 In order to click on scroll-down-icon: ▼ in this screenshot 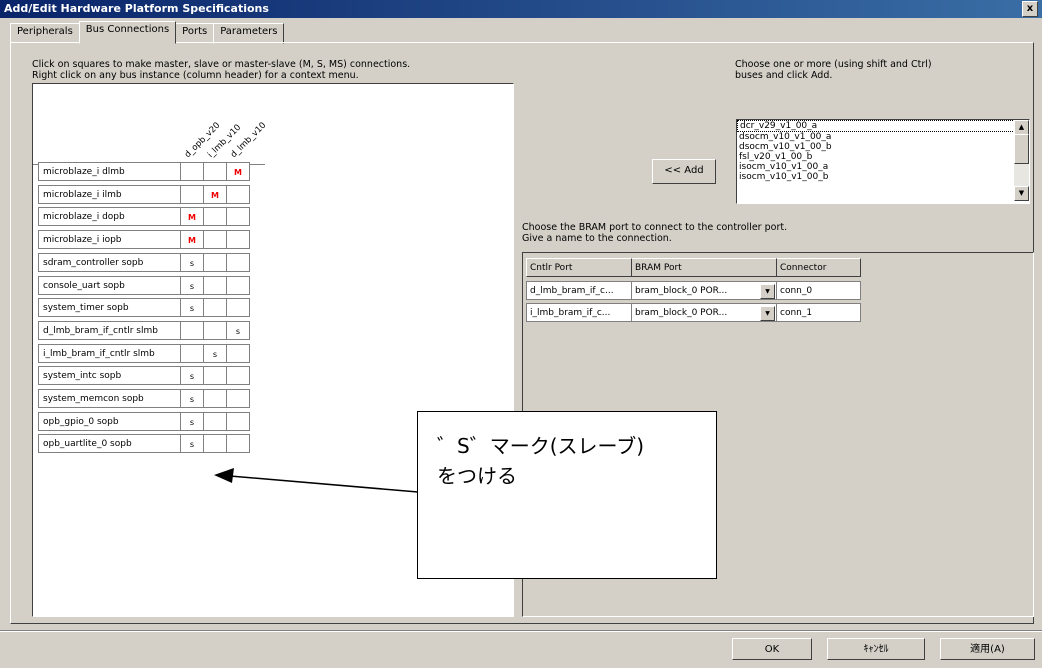, I will do `click(1021, 193)`.